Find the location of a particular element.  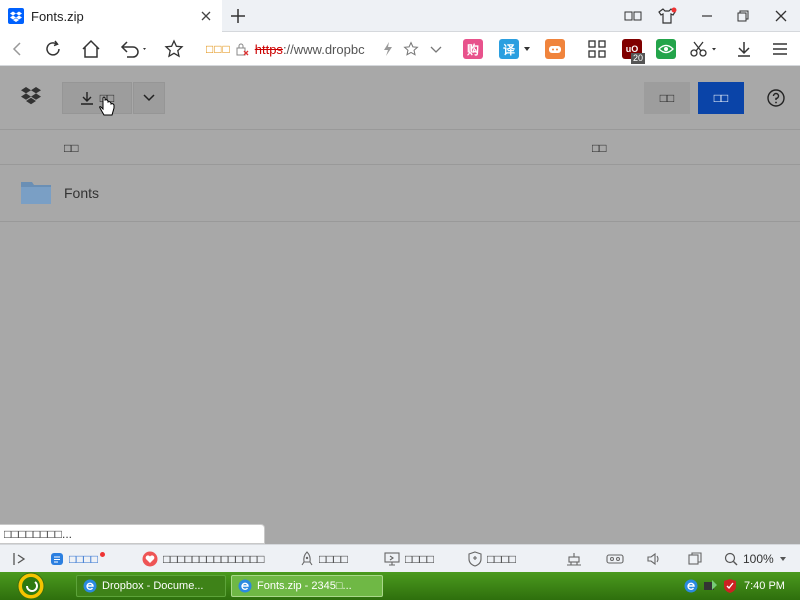

hand-cursor-icon is located at coordinates (107, 106).